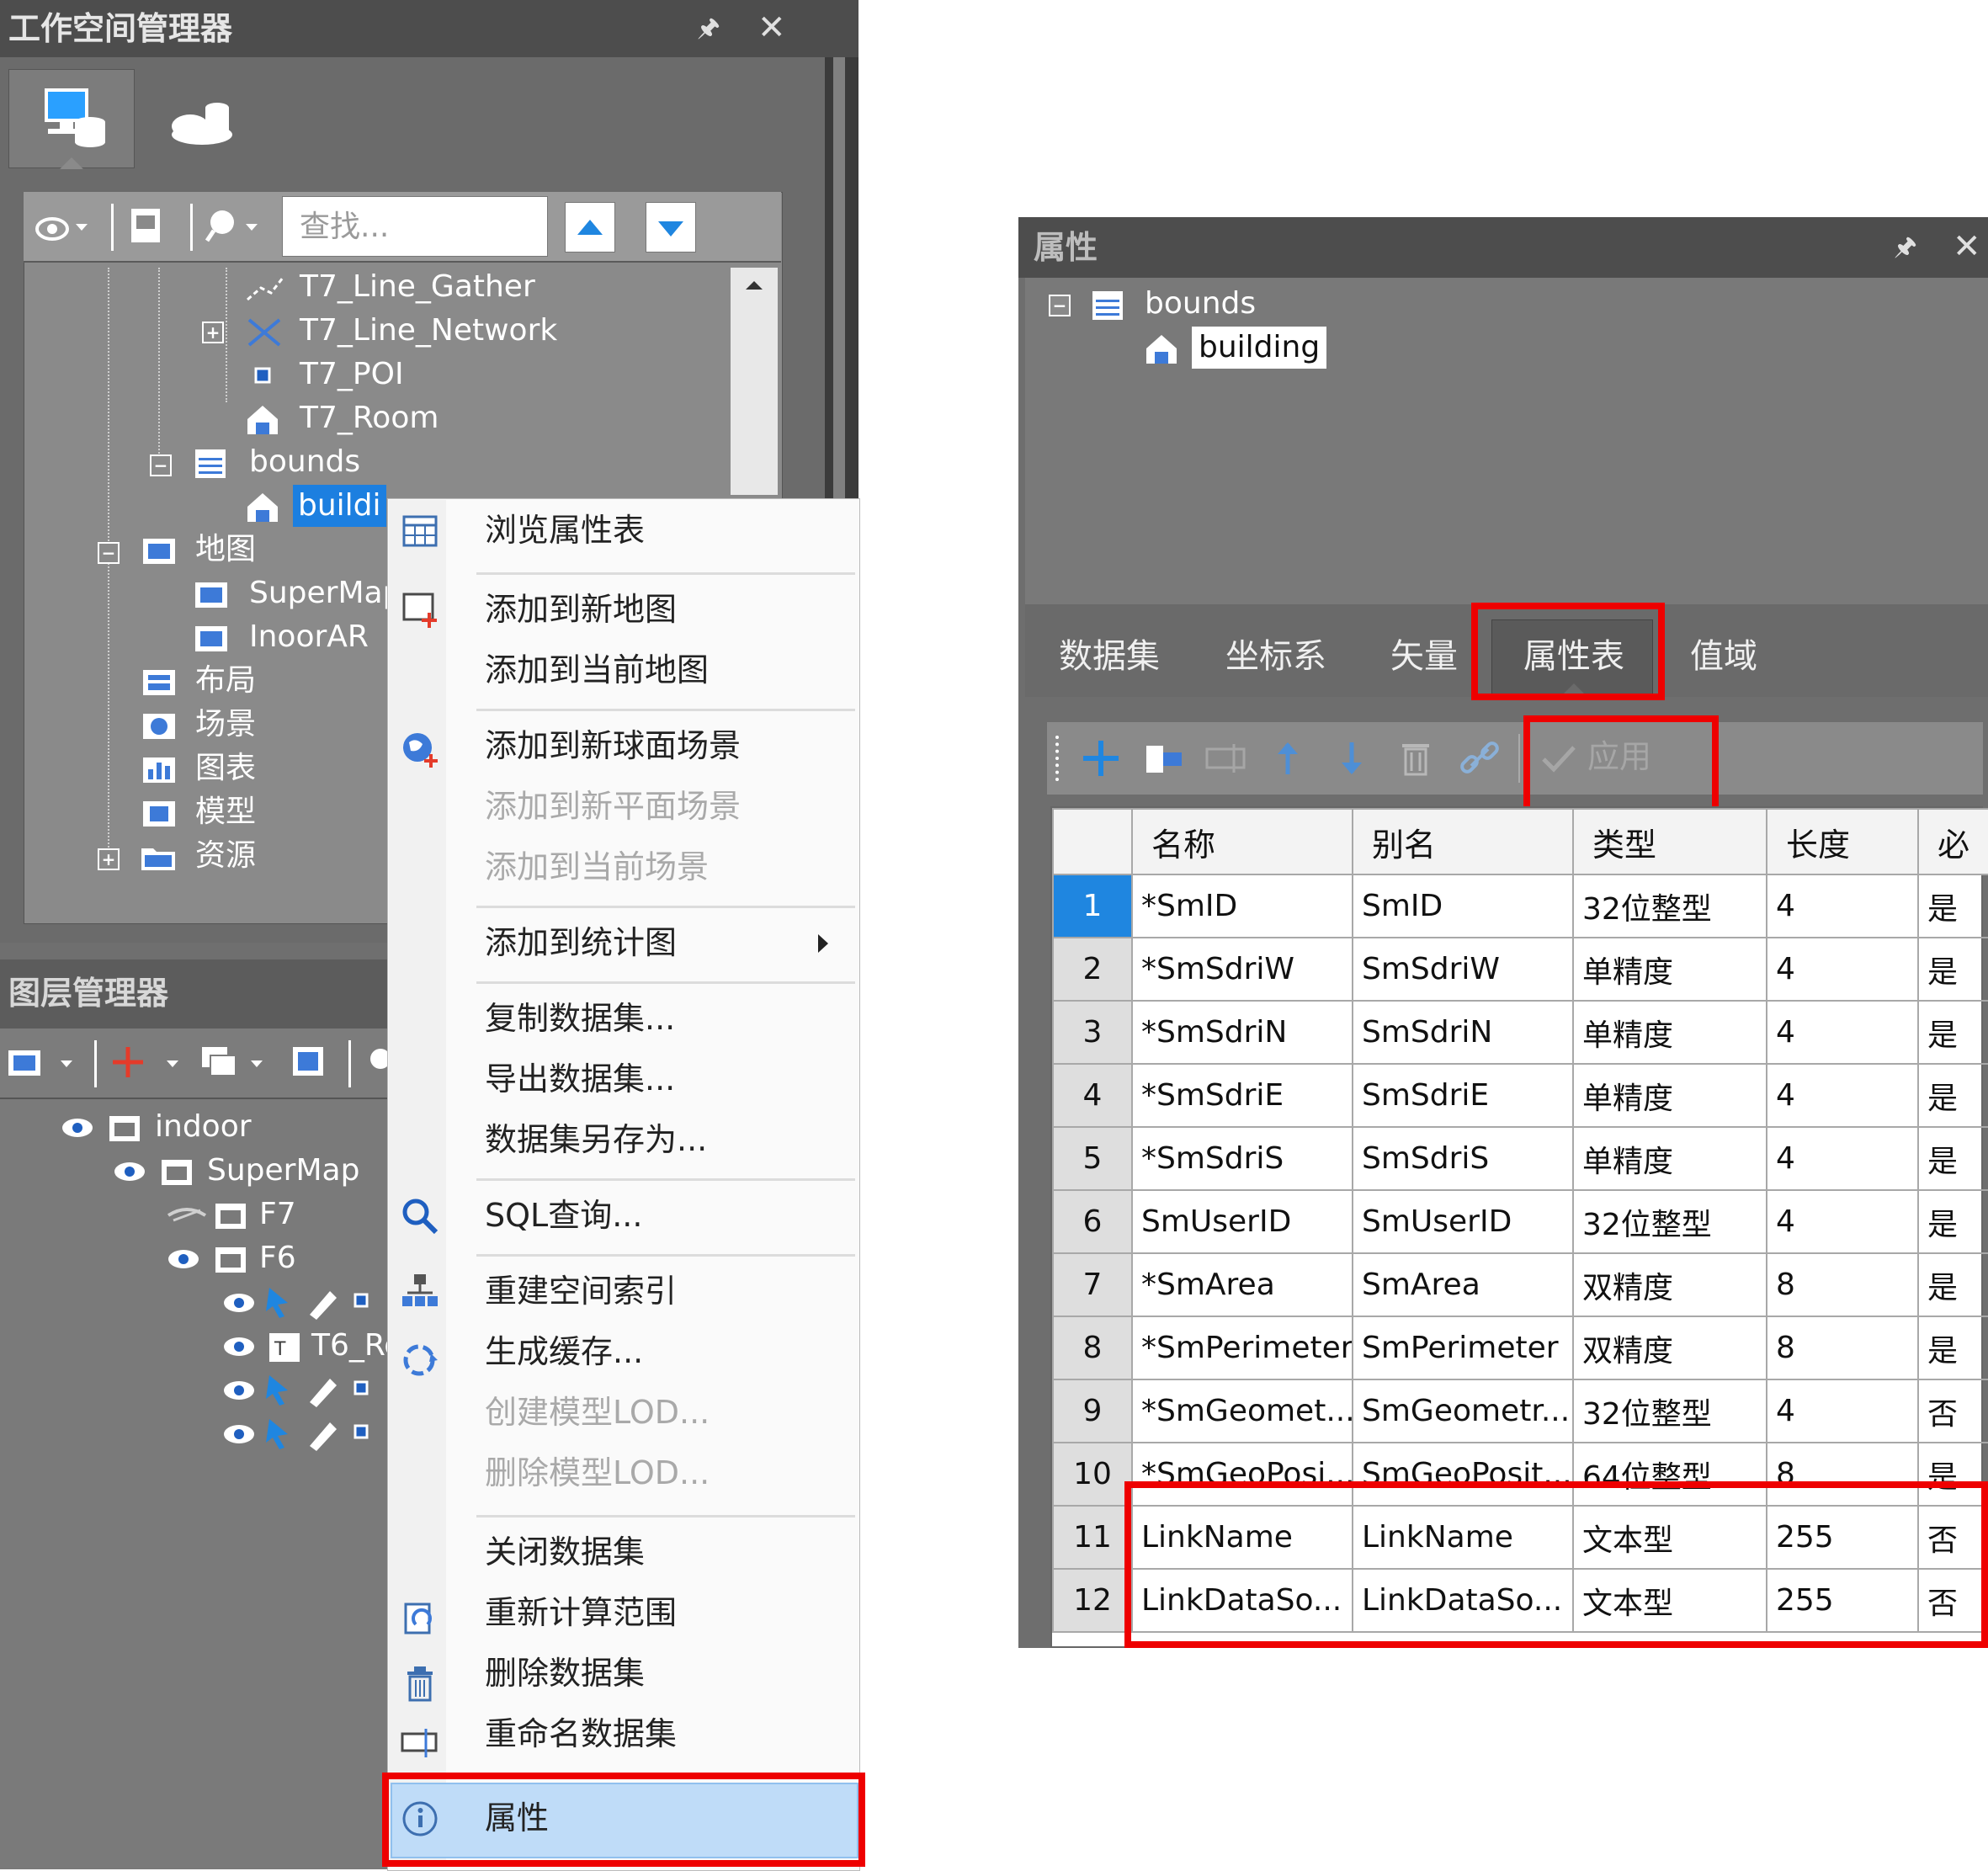  Describe the element at coordinates (1092, 969) in the screenshot. I see `row-number-cell: 2` at that location.